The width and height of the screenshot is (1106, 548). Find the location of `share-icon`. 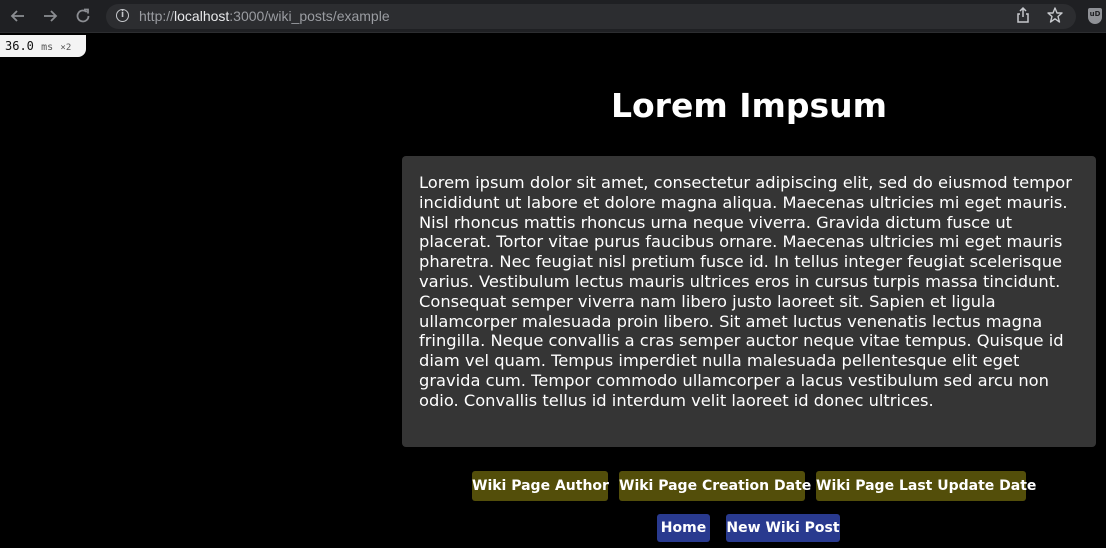

share-icon is located at coordinates (1023, 17).